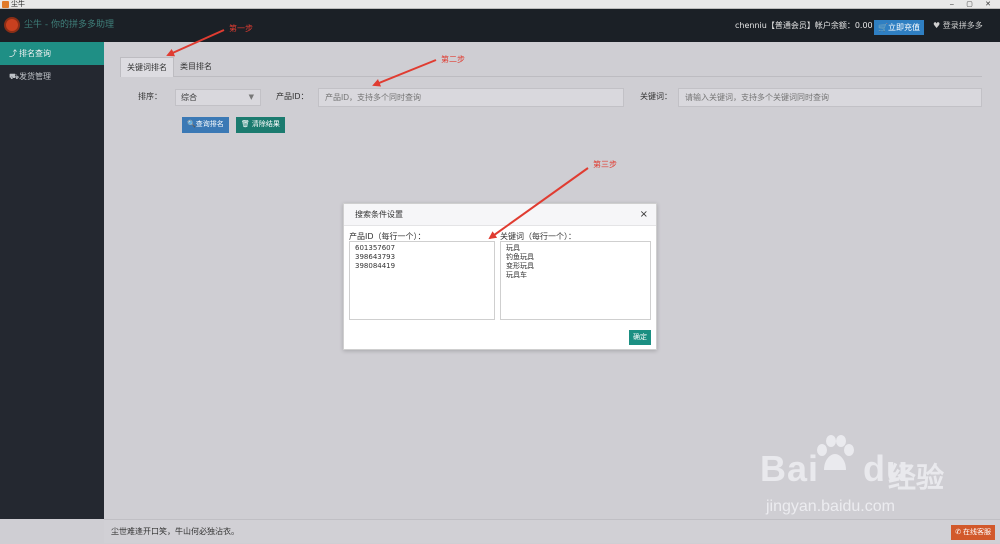 This screenshot has width=1000, height=544. Describe the element at coordinates (147, 67) in the screenshot. I see `tab-keyword-rank: 关键词排名` at that location.